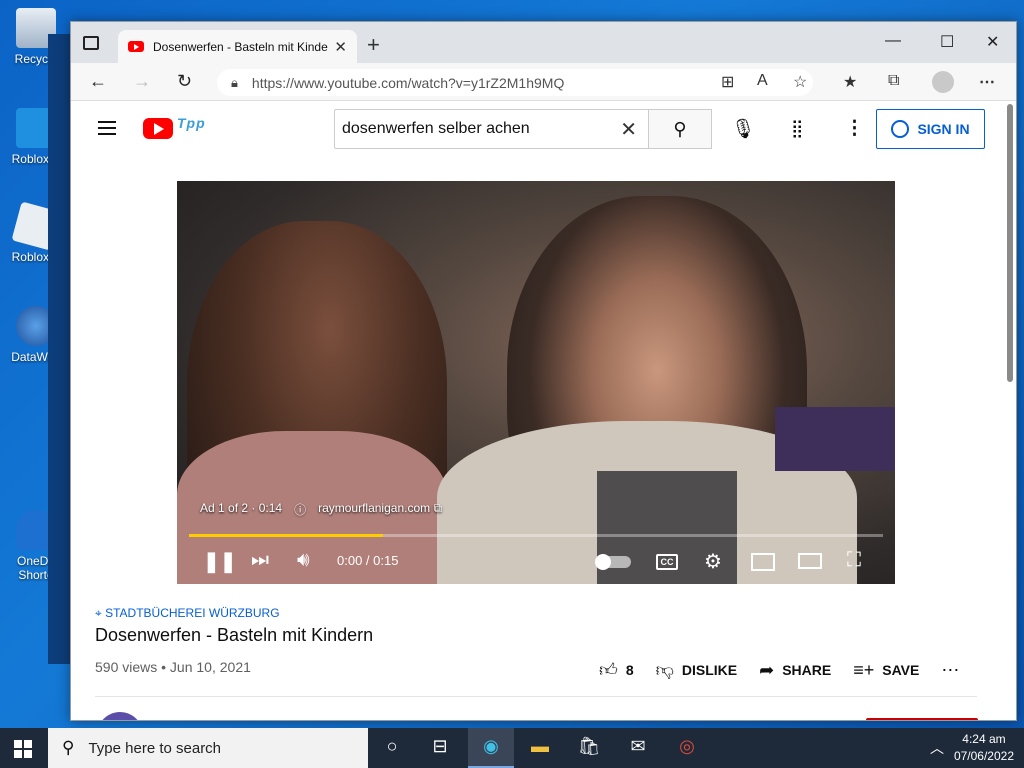 The width and height of the screenshot is (1024, 768). Describe the element at coordinates (854, 128) in the screenshot. I see `settings-menu-icon: ⋮` at that location.